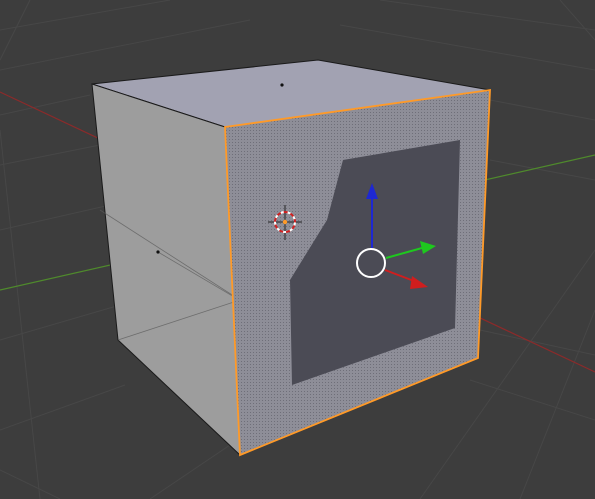 The image size is (595, 499). Describe the element at coordinates (282, 85) in the screenshot. I see `top-face-center-dot` at that location.